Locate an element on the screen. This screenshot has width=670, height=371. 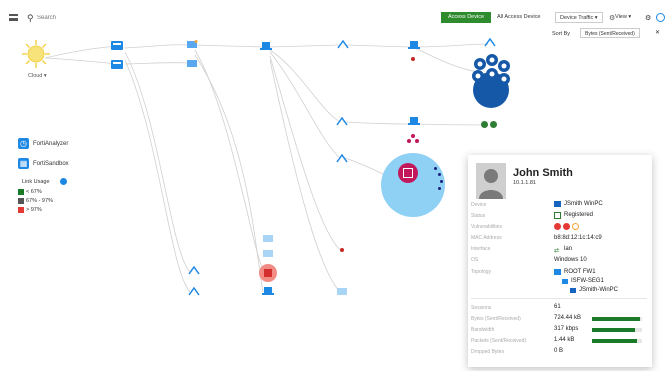
ethernet-icon: ⇄ is located at coordinates (557, 251).